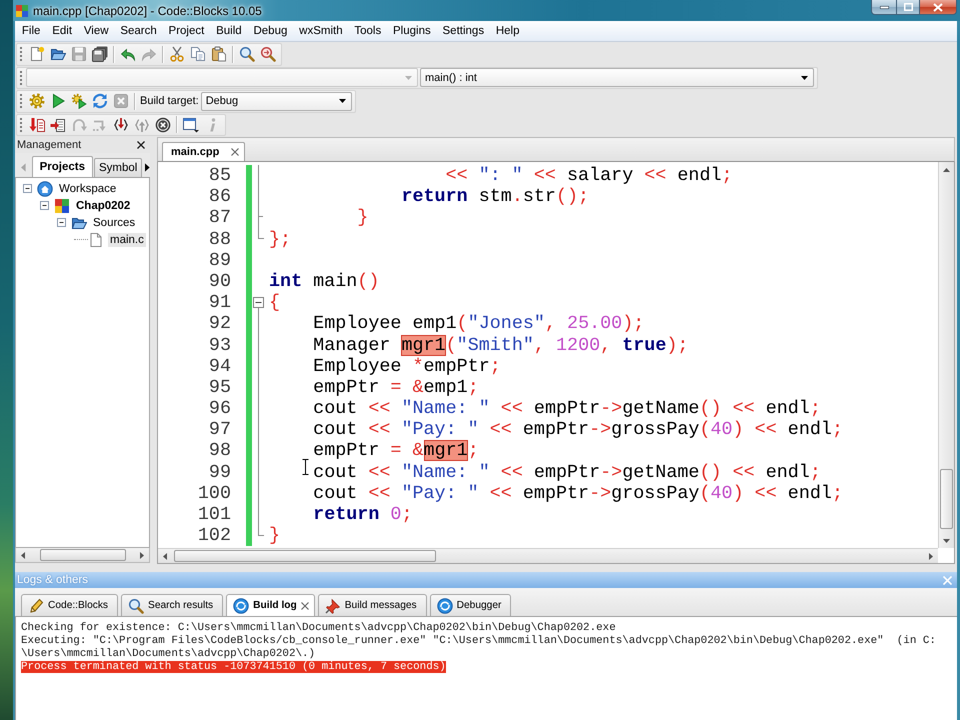 The height and width of the screenshot is (720, 960). I want to click on code-line: Employee *empPtr;, so click(407, 366).